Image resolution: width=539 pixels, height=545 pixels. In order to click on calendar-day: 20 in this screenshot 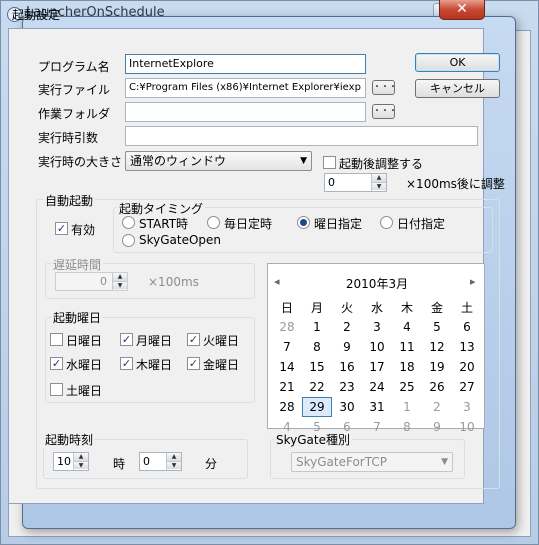, I will do `click(467, 367)`.